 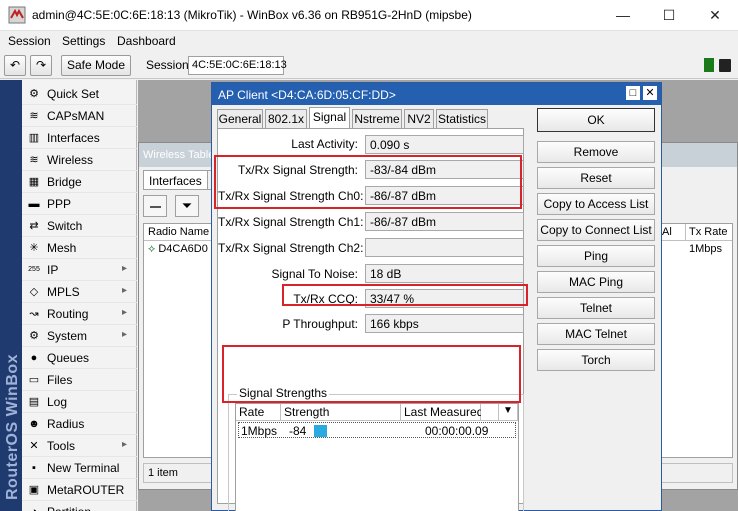 I want to click on table-row: ⟡ D4CA6D0, so click(x=178, y=249).